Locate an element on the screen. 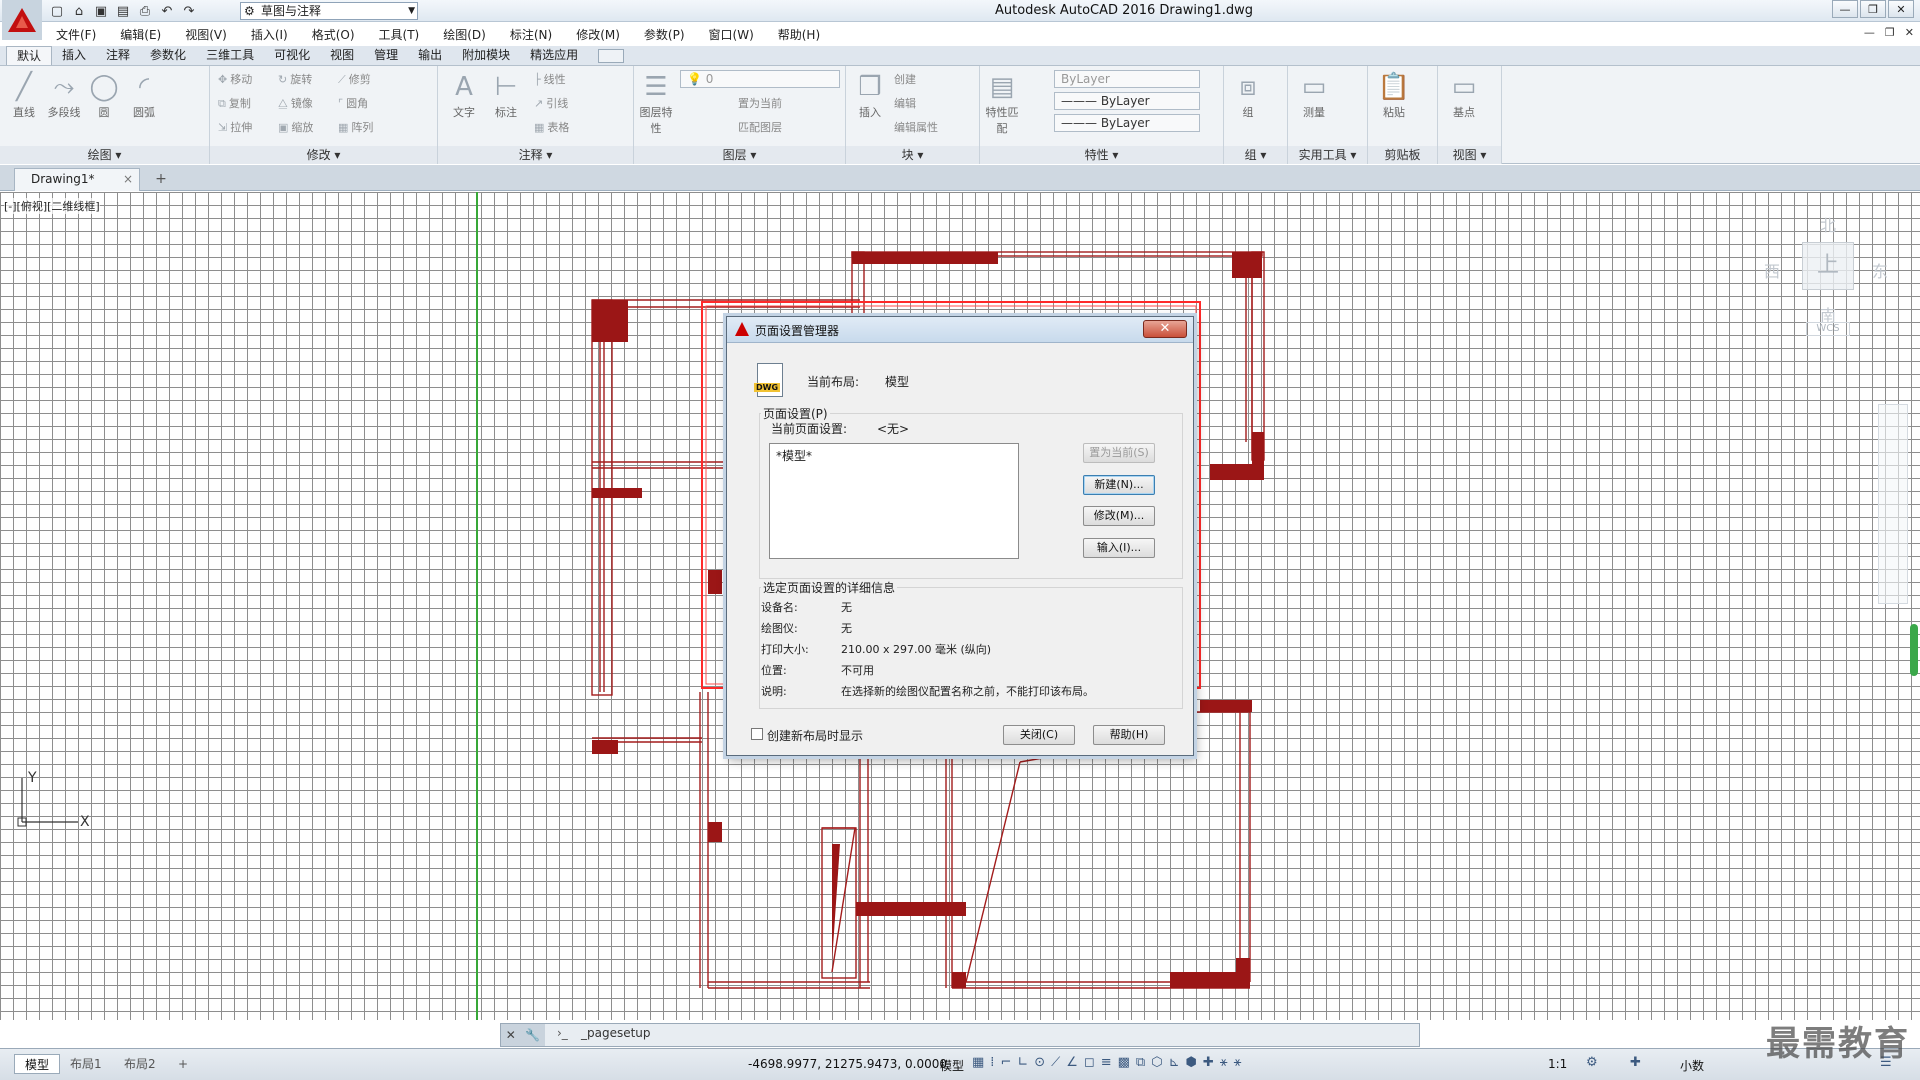 This screenshot has height=1080, width=1920. object-snap-icon: ◻ is located at coordinates (1089, 1062).